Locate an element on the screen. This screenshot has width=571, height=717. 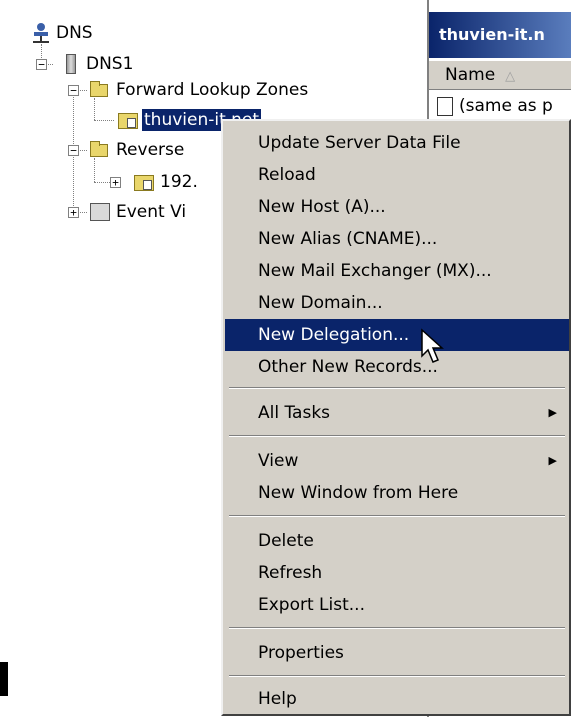
menu-item-help: Help is located at coordinates (397, 699).